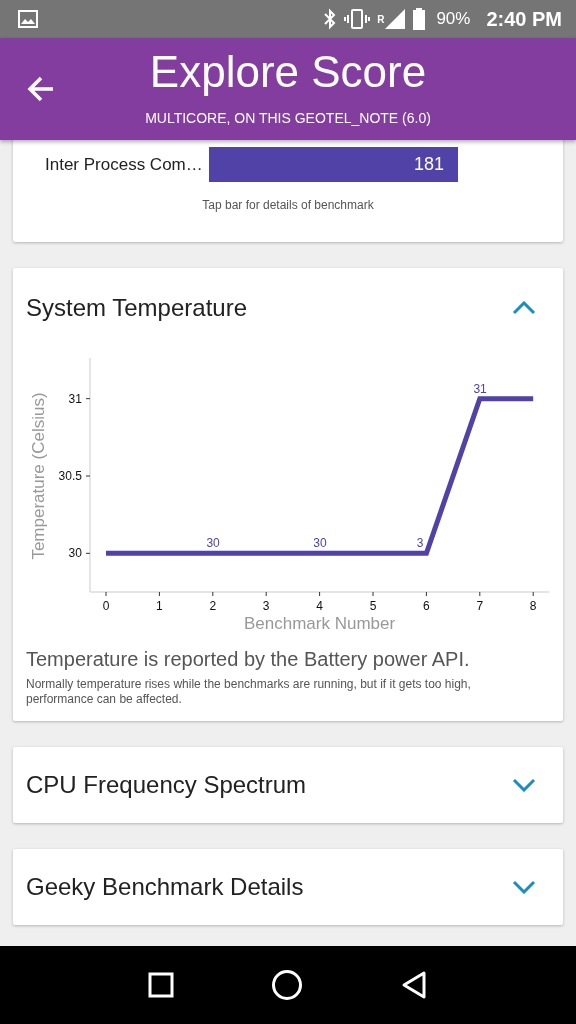 Image resolution: width=576 pixels, height=1024 pixels. Describe the element at coordinates (248, 659) in the screenshot. I see `temperature-note: Temperature is reported by the Battery power API.` at that location.